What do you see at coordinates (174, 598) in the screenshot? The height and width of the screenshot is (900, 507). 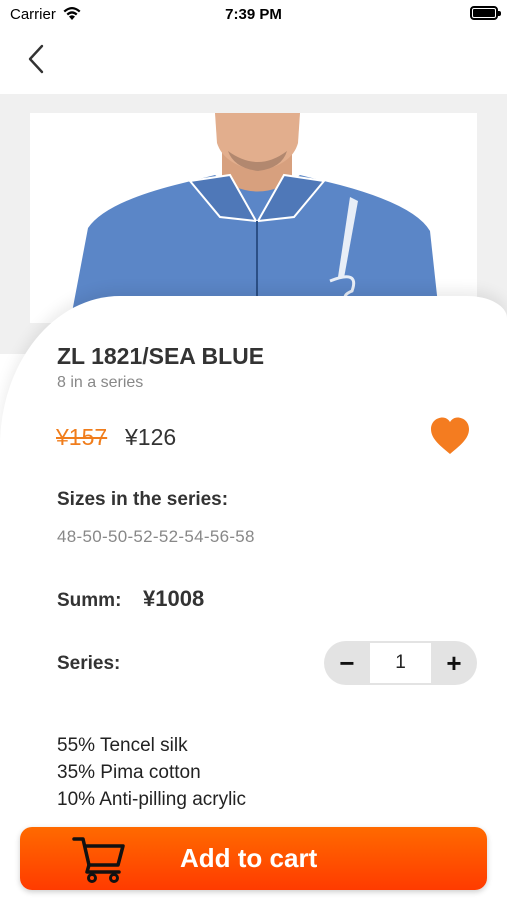 I see `summ-value: ¥1008` at bounding box center [174, 598].